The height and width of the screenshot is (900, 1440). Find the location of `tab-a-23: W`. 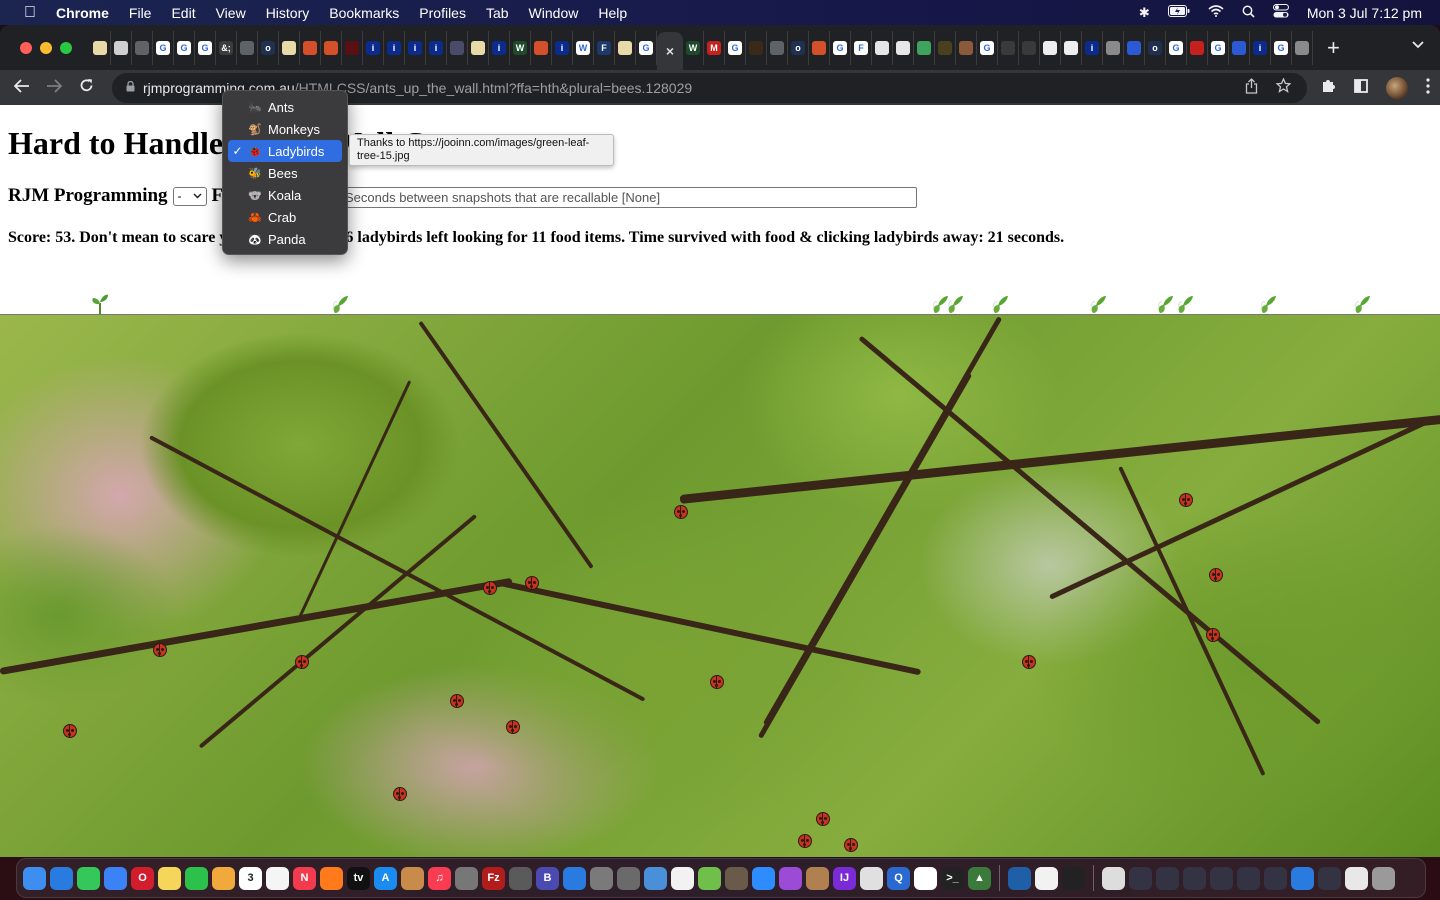

tab-a-23: W is located at coordinates (583, 47).